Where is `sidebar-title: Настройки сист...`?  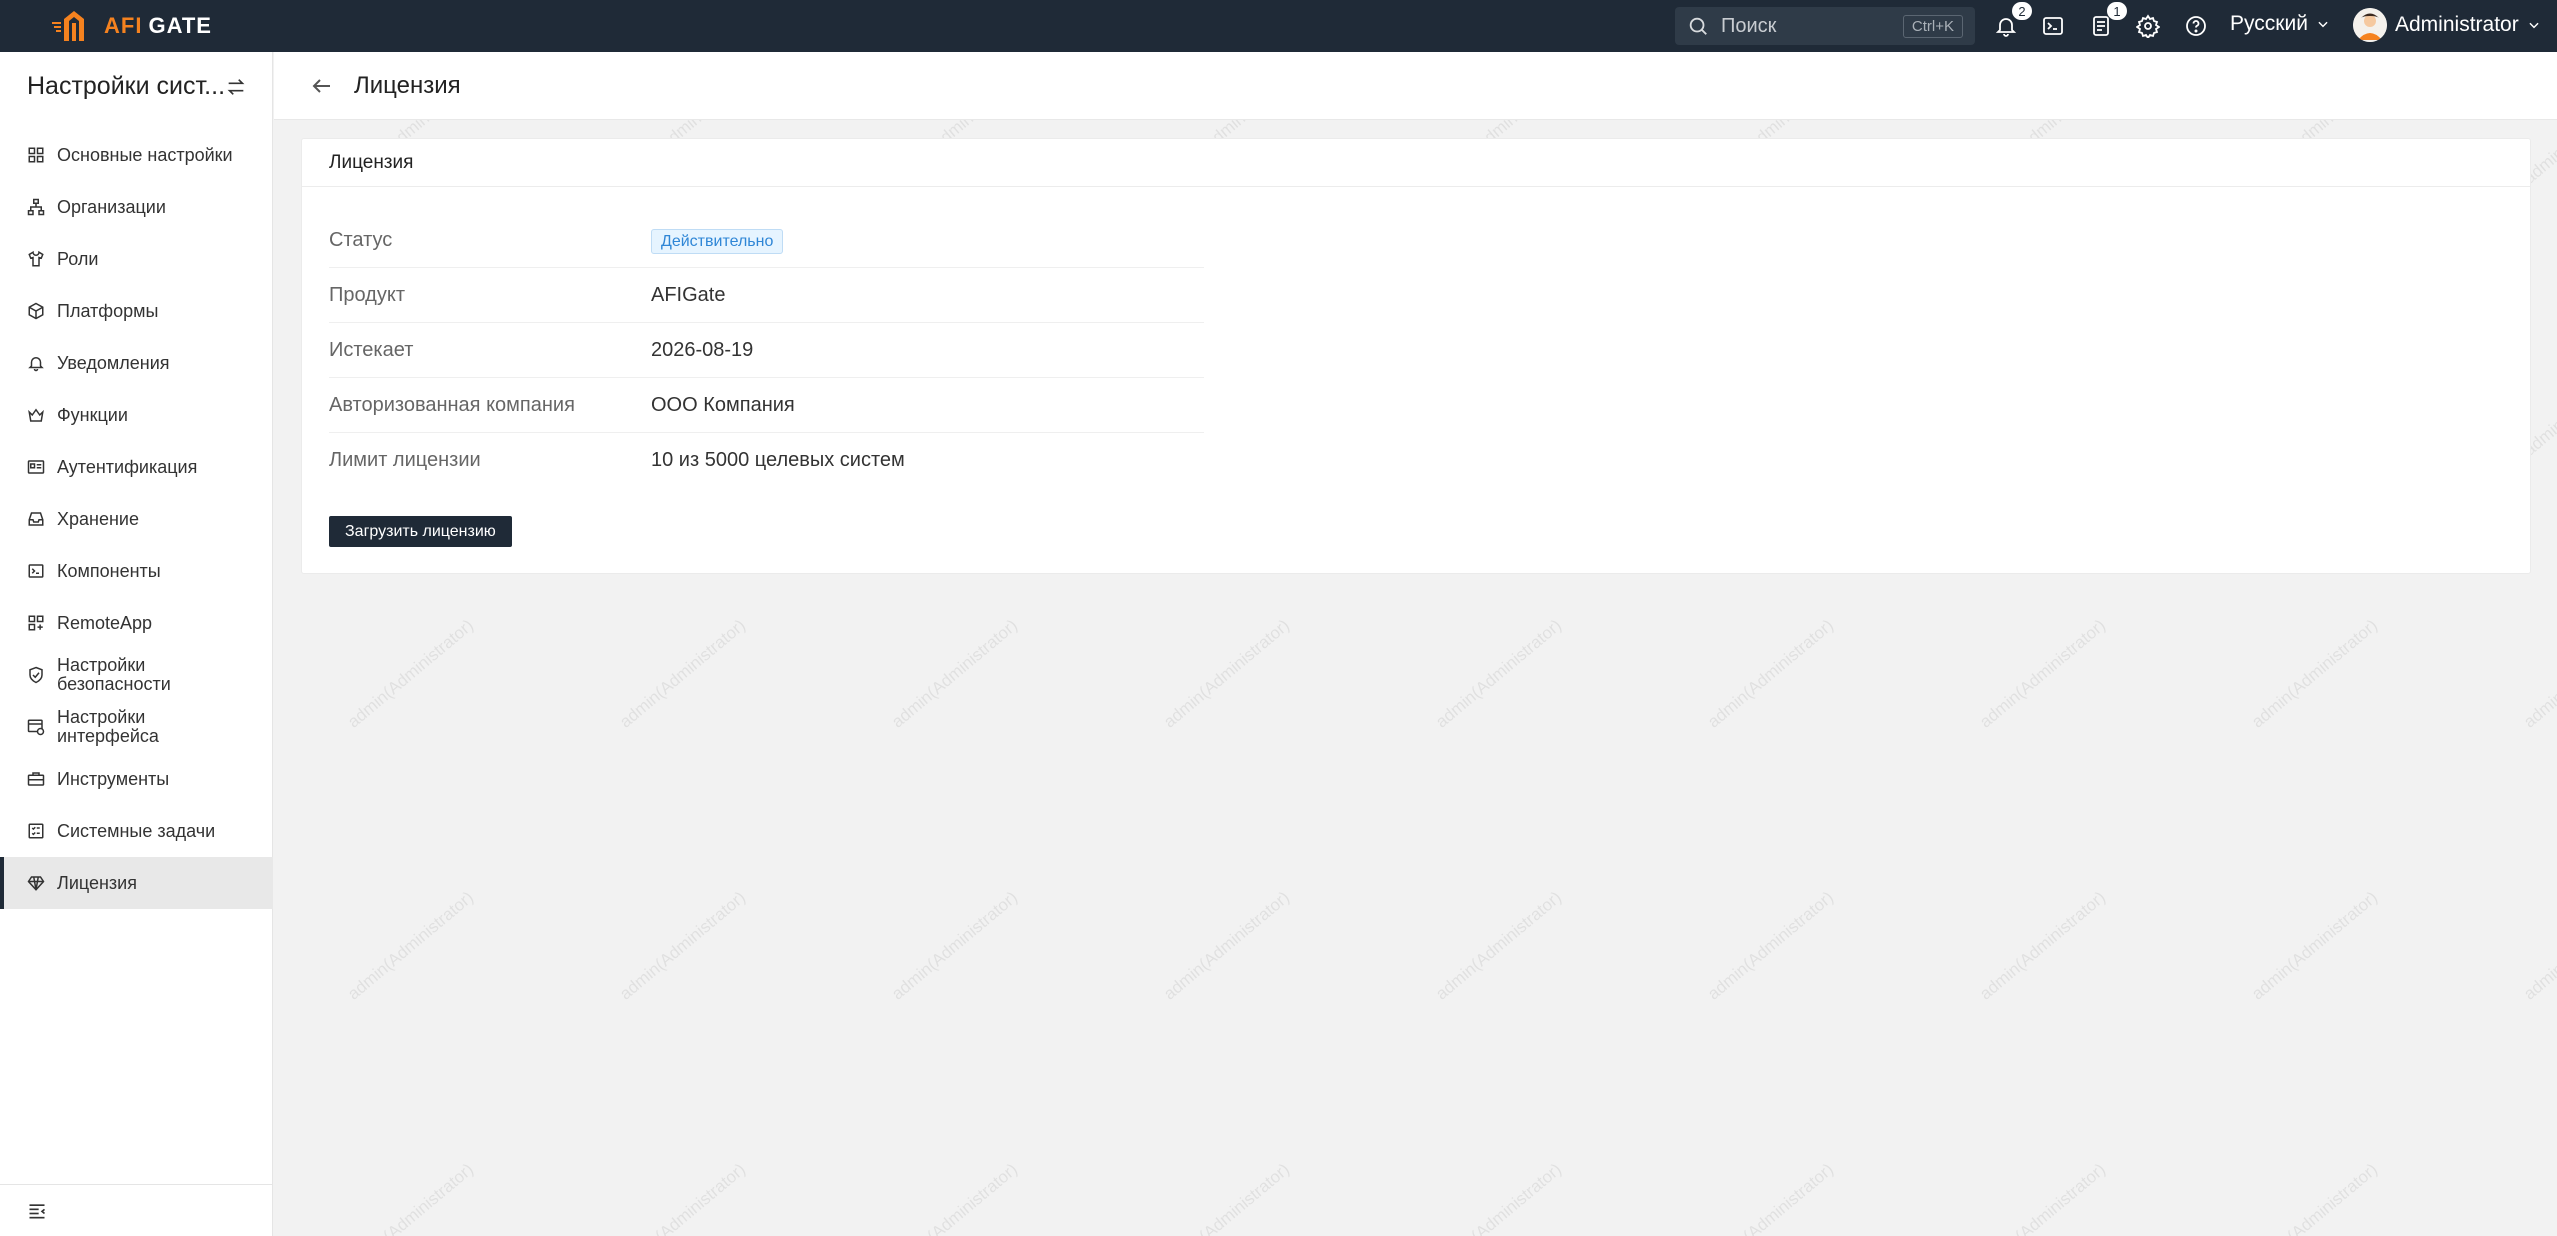 sidebar-title: Настройки сист... is located at coordinates (137, 86).